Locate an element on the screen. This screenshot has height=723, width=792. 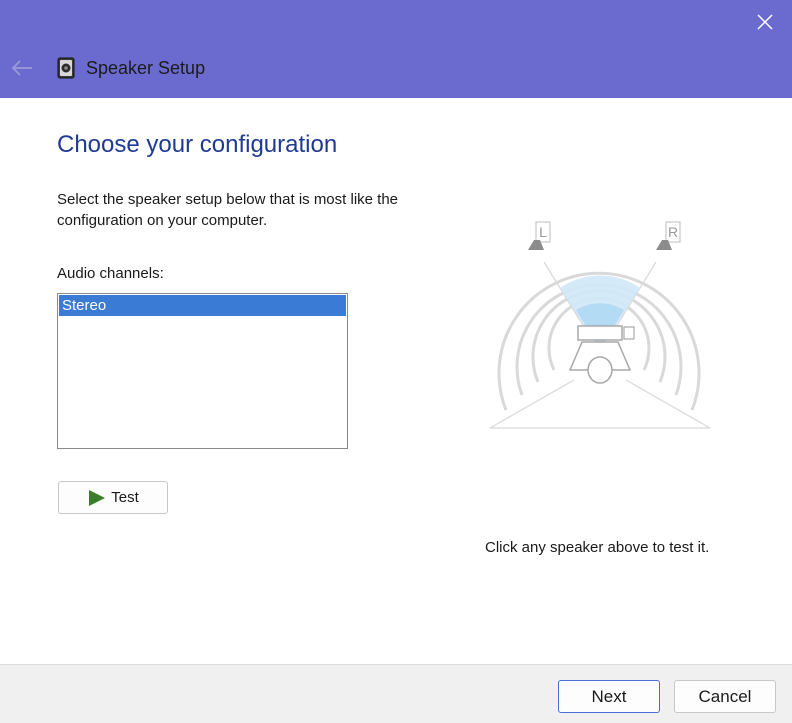
footer-bar: Next Cancel is located at coordinates (396, 693).